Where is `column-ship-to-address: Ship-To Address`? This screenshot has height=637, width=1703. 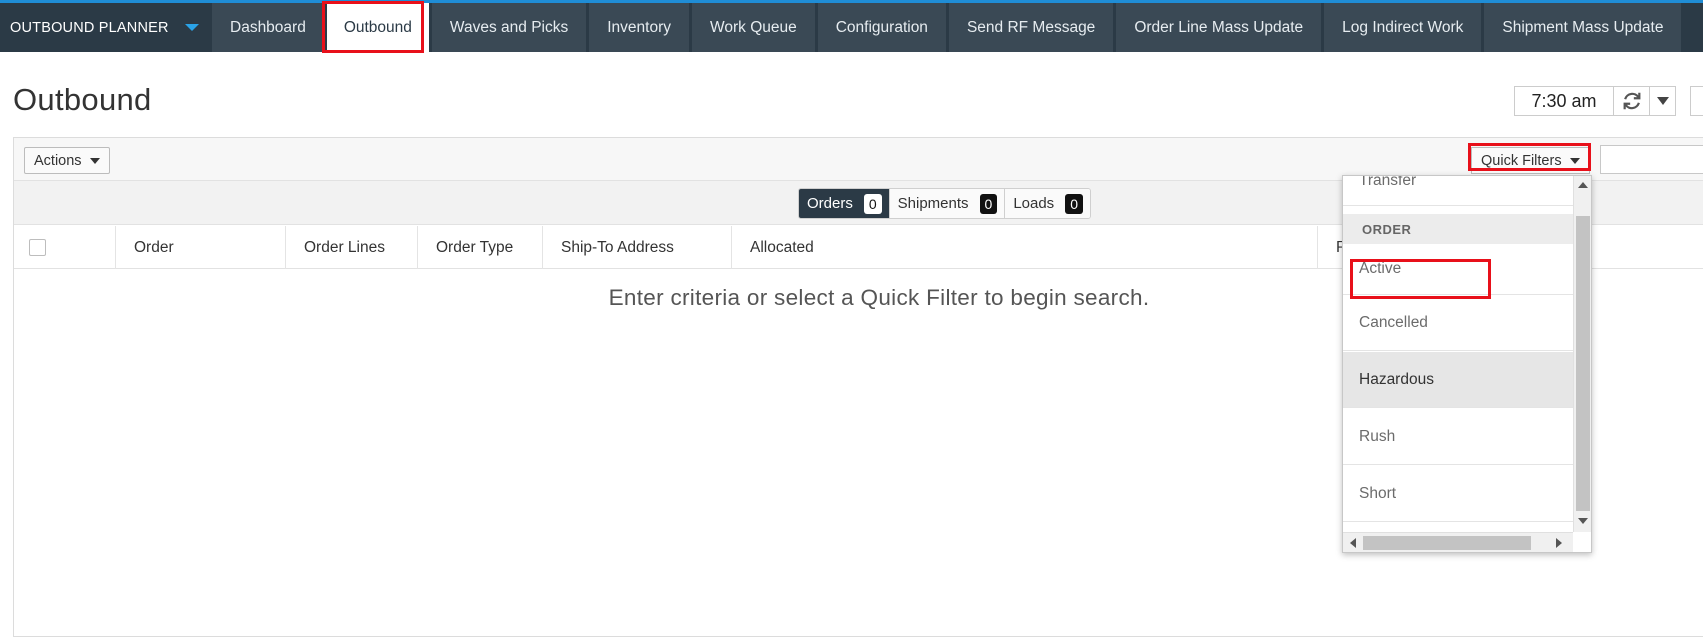 column-ship-to-address: Ship-To Address is located at coordinates (636, 247).